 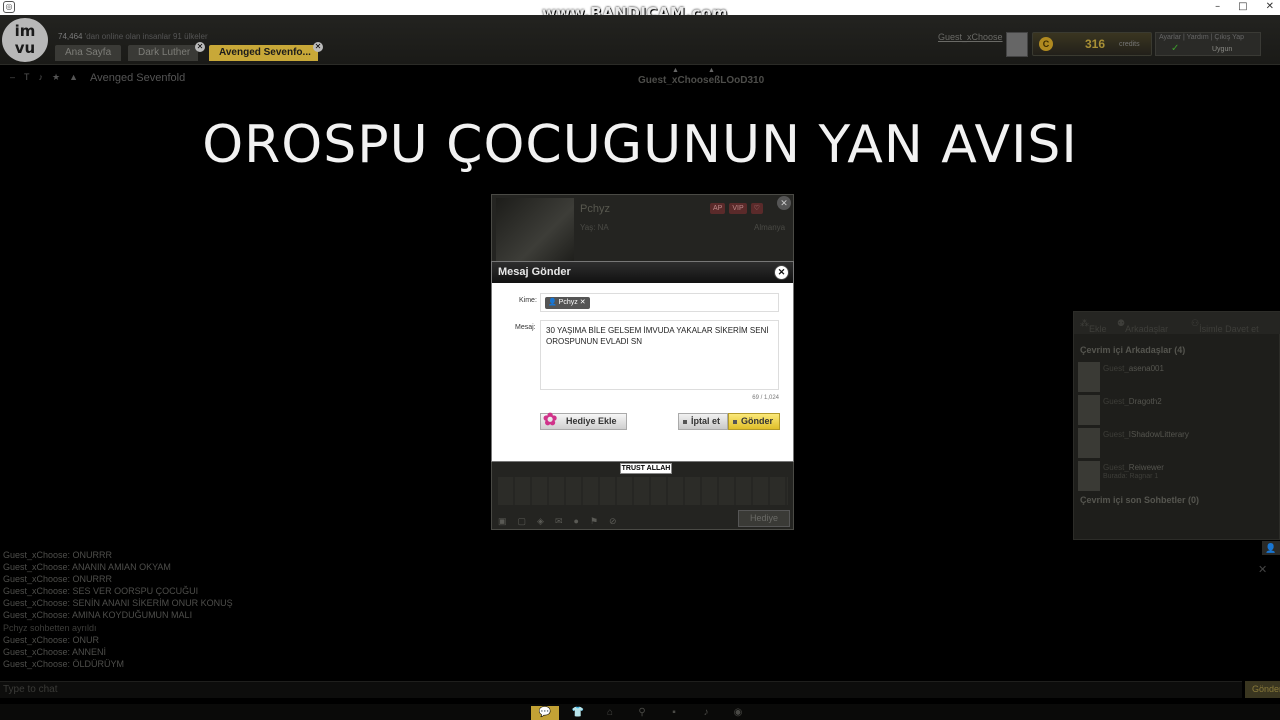 What do you see at coordinates (1271, 548) in the screenshot?
I see `people-icon: 👤` at bounding box center [1271, 548].